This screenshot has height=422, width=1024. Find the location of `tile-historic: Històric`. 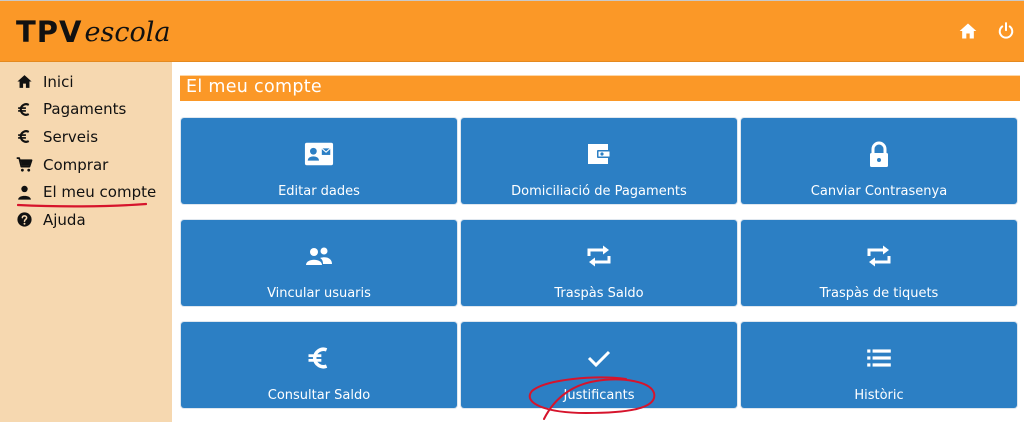

tile-historic: Històric is located at coordinates (879, 365).